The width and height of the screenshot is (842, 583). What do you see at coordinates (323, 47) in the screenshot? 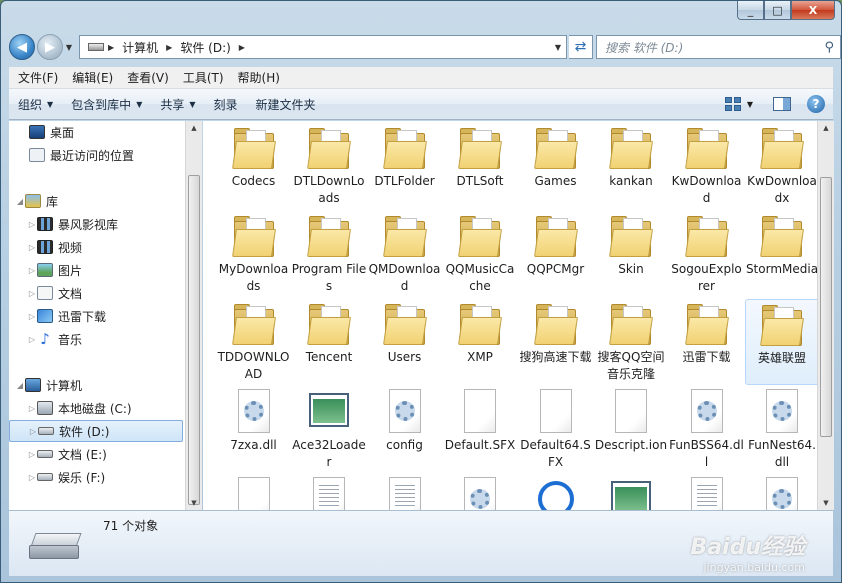
I see `address-bar: ▶ 计算机 ▶ 软件 (D:) ▶ ▼` at bounding box center [323, 47].